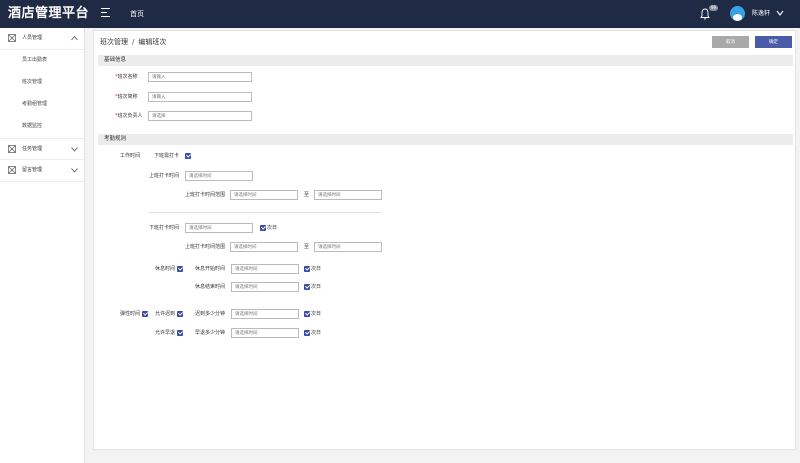  What do you see at coordinates (114, 42) in the screenshot?
I see `breadcrumb-parent: 班次管理` at bounding box center [114, 42].